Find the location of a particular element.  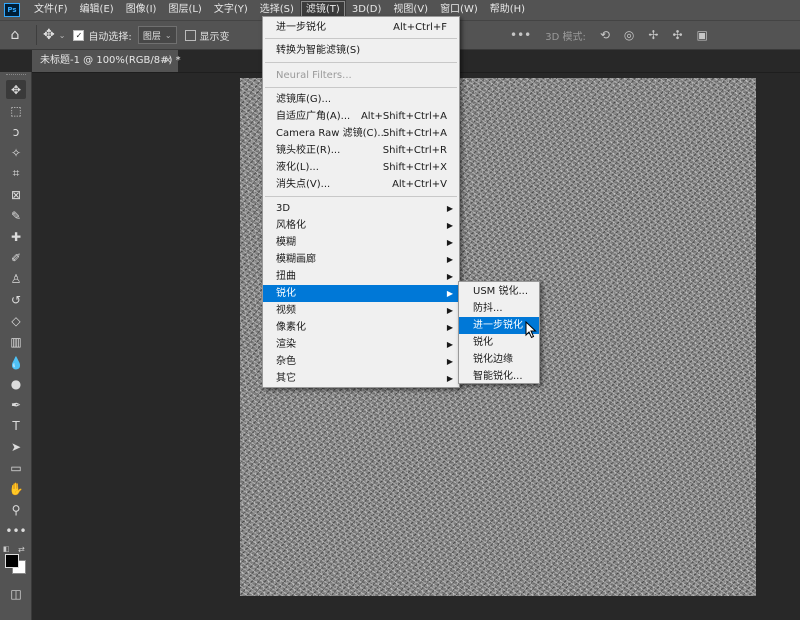

auto-select-checkbox: ✓ is located at coordinates (79, 35).